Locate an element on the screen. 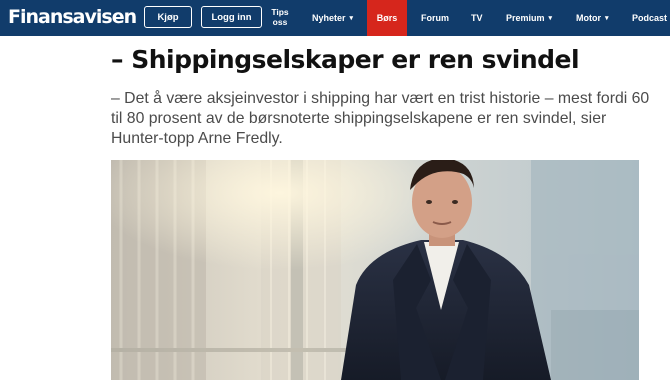 The height and width of the screenshot is (380, 670). nav-item-nyheter: Nyheter ▾ is located at coordinates (332, 18).